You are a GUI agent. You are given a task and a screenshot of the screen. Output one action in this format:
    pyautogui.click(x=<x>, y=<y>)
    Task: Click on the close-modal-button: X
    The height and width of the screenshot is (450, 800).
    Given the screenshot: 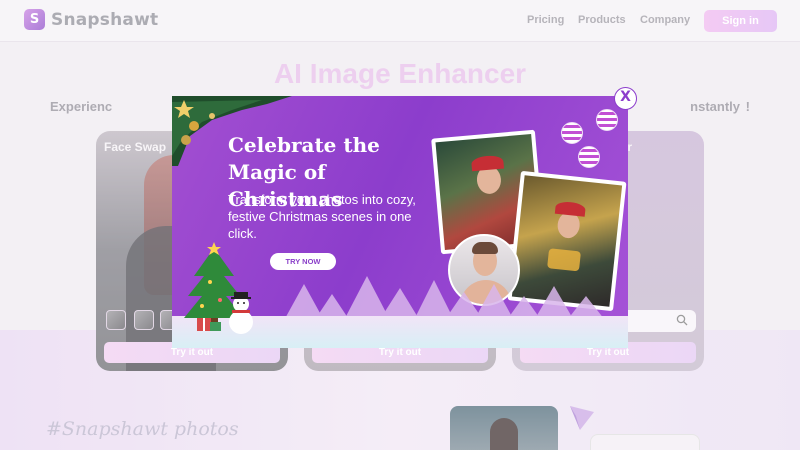 What is the action you would take?
    pyautogui.click(x=625, y=98)
    